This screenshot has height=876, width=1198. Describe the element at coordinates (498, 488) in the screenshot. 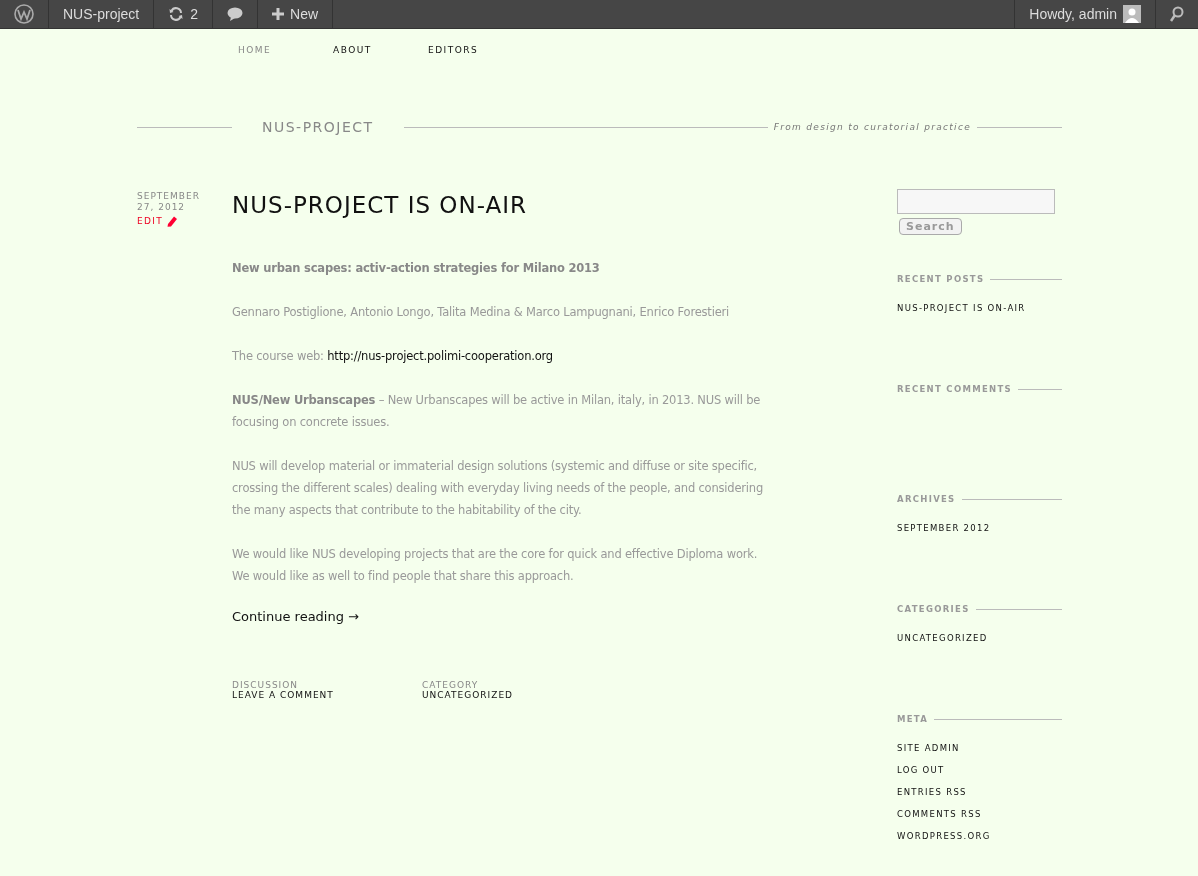

I see `paragraph-text: NUS will develop material or immaterial design solutions (systemic and diffuse or site specific, crossing the different scales) dealing with everyday living needs of the people, and considering the many aspects that contribute to the habitability of the city.` at that location.